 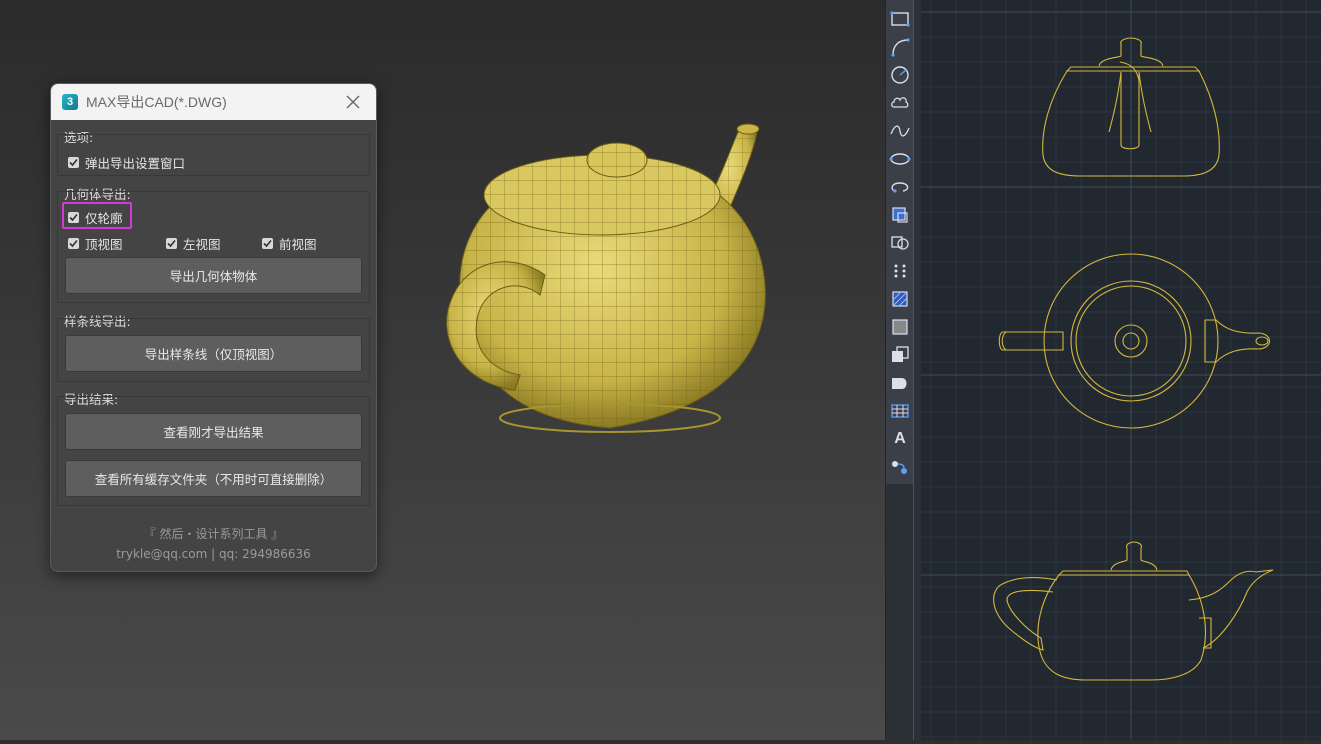 What do you see at coordinates (900, 327) in the screenshot?
I see `gradient-icon` at bounding box center [900, 327].